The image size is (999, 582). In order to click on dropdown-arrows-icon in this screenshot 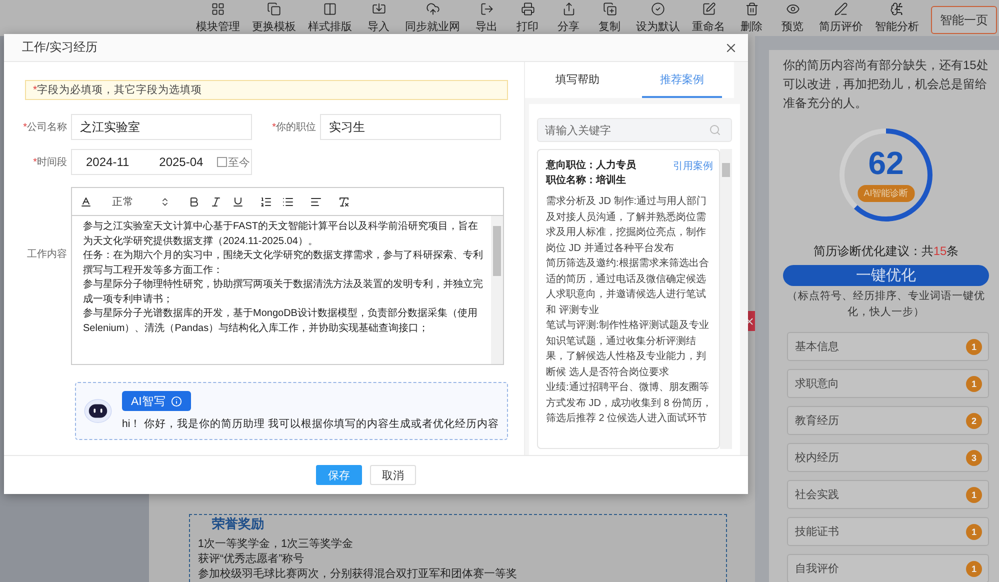, I will do `click(165, 201)`.